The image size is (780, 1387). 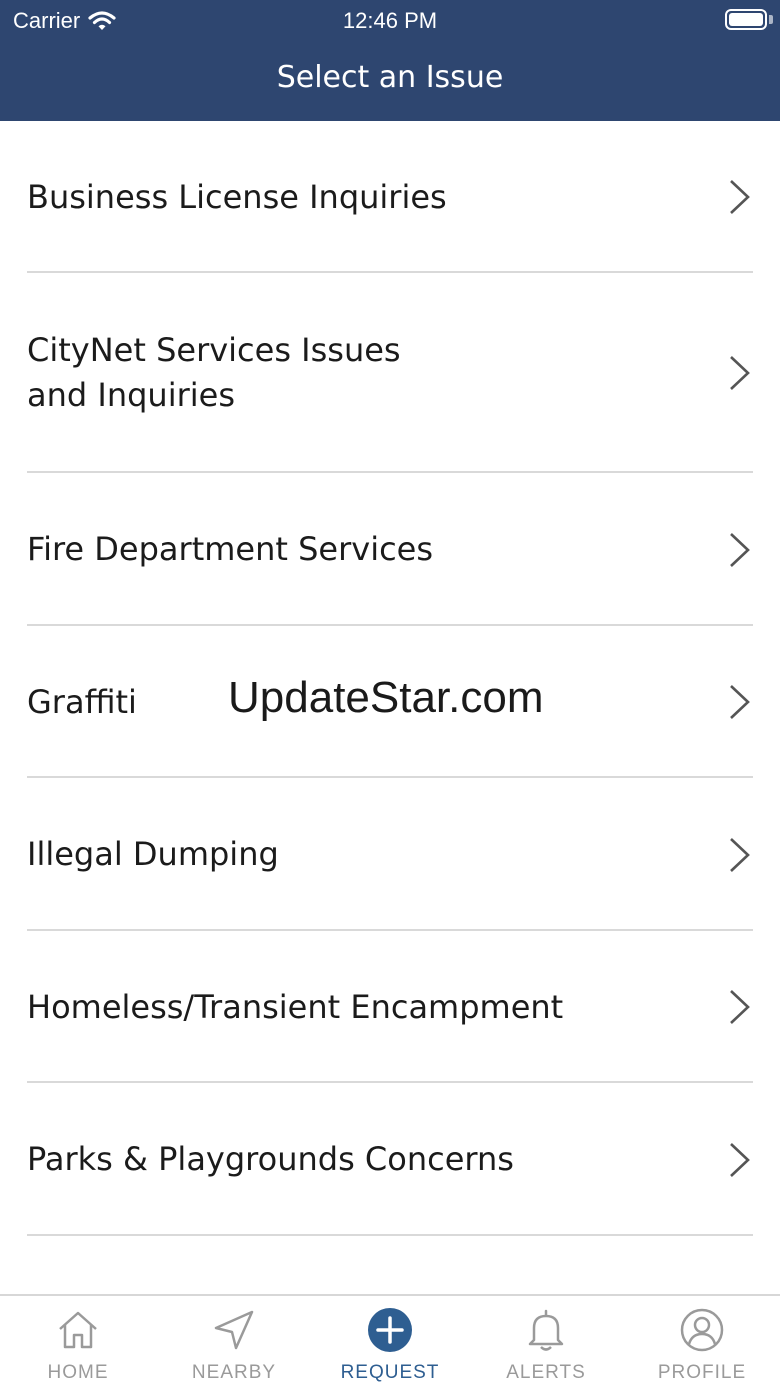 I want to click on battery-level, so click(x=746, y=19).